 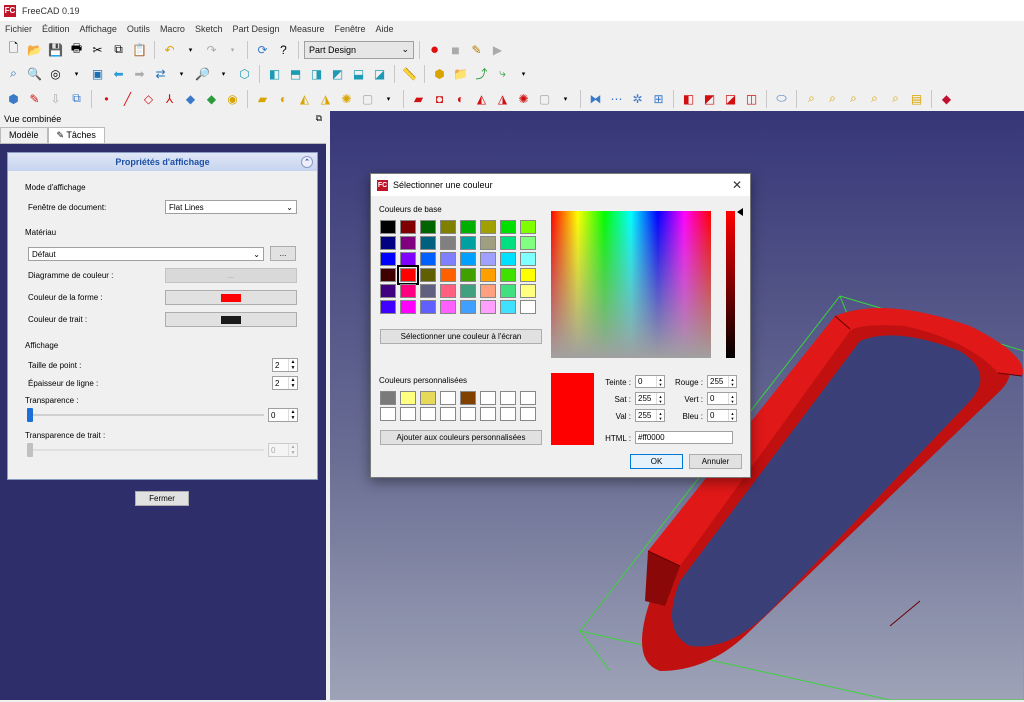 I want to click on subtractive-loft-icon: ◭, so click(x=481, y=98).